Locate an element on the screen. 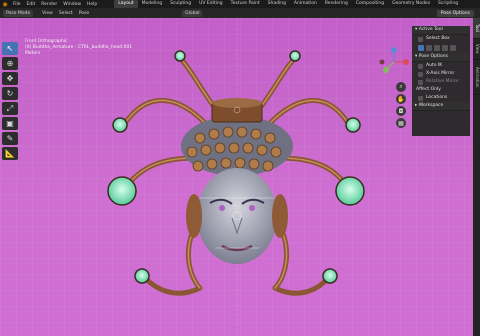 Image resolution: width=480 pixels, height=336 pixels. tab-sculpting: Sculpting is located at coordinates (180, 4).